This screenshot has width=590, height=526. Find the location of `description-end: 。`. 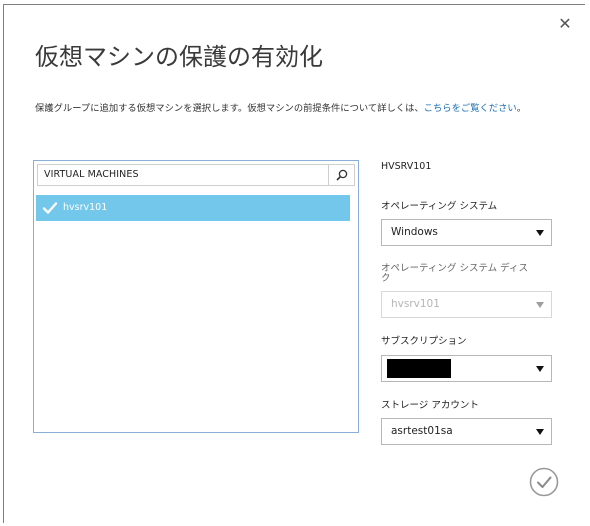

description-end: 。 is located at coordinates (521, 108).